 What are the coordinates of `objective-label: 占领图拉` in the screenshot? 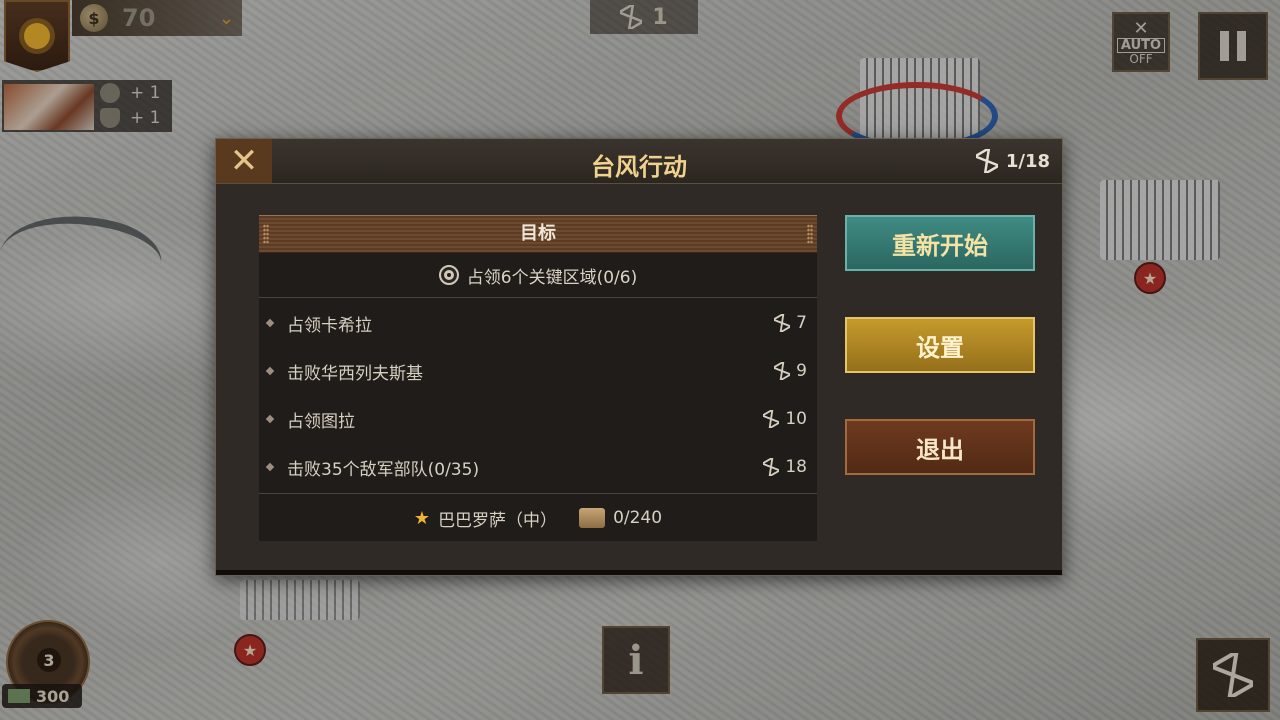 It's located at (321, 421).